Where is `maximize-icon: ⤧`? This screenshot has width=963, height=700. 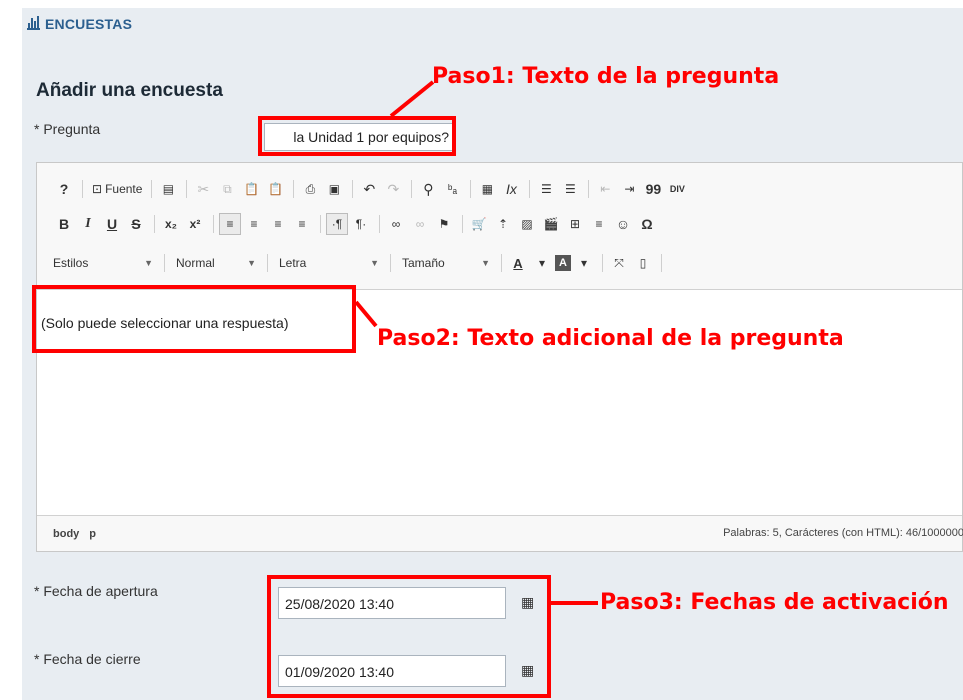
maximize-icon: ⤧ is located at coordinates (619, 263).